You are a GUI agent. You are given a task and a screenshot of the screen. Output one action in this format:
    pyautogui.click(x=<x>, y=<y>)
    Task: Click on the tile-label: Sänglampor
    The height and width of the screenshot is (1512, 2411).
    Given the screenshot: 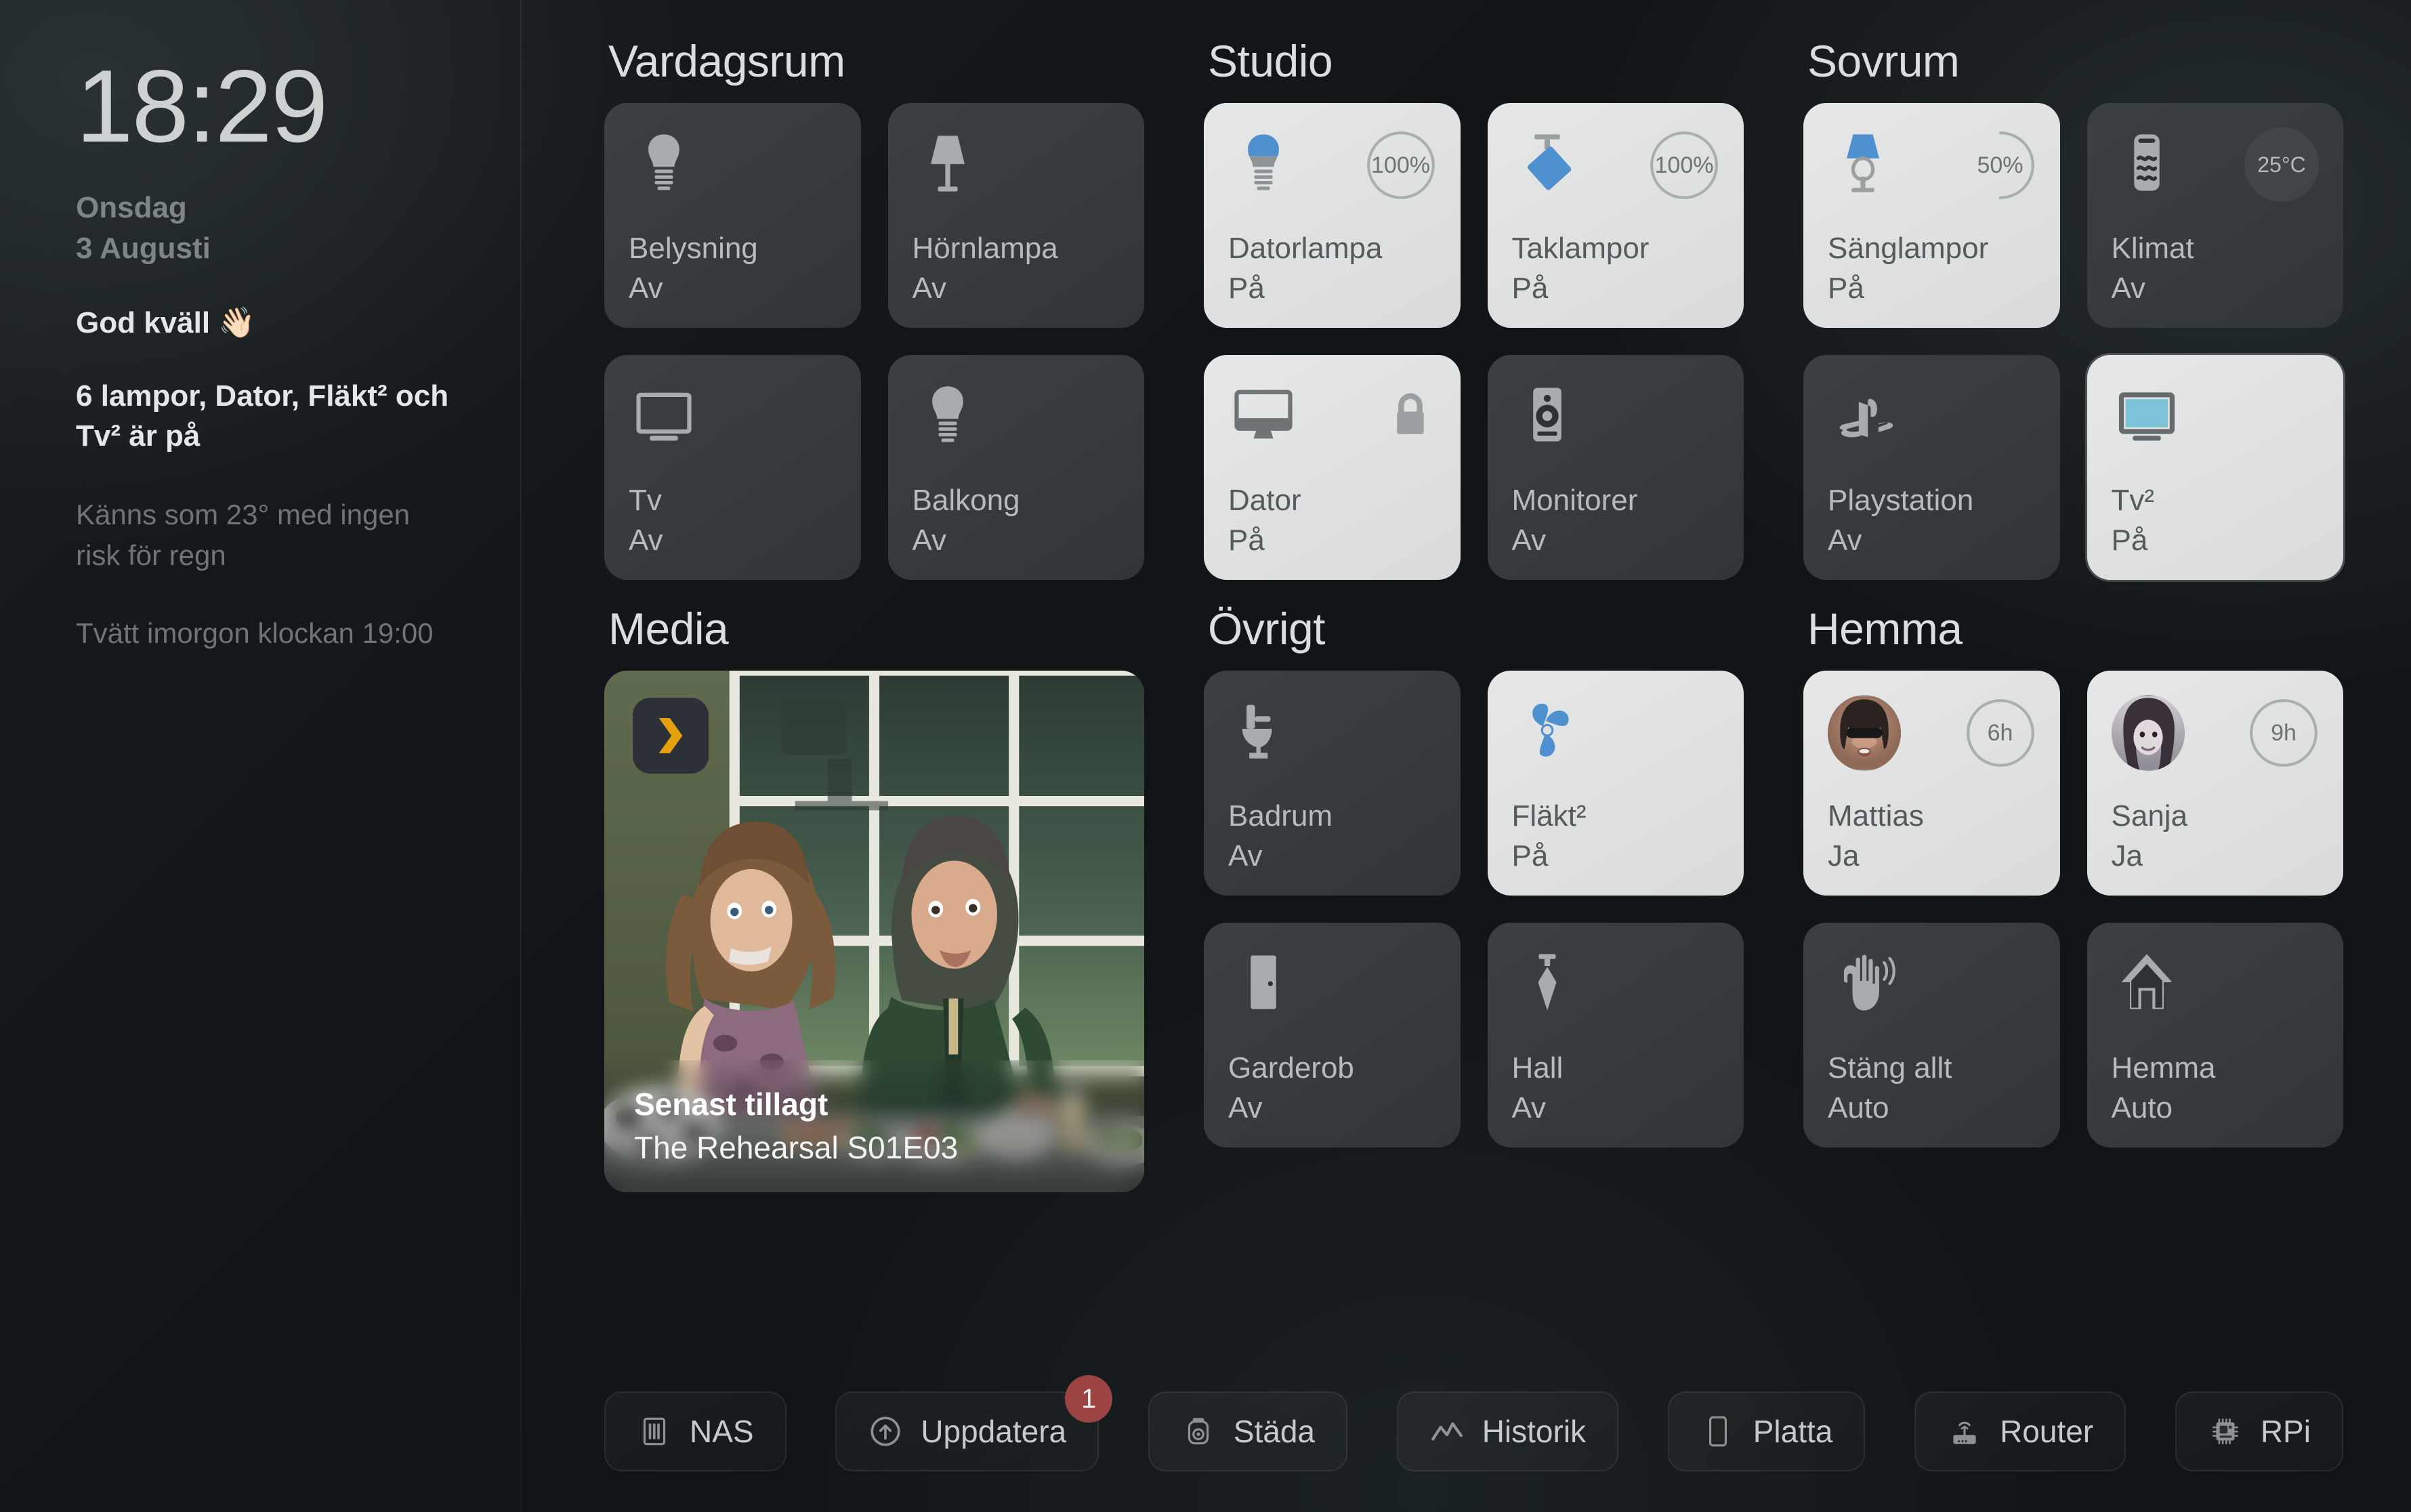 What is the action you would take?
    pyautogui.click(x=1909, y=248)
    